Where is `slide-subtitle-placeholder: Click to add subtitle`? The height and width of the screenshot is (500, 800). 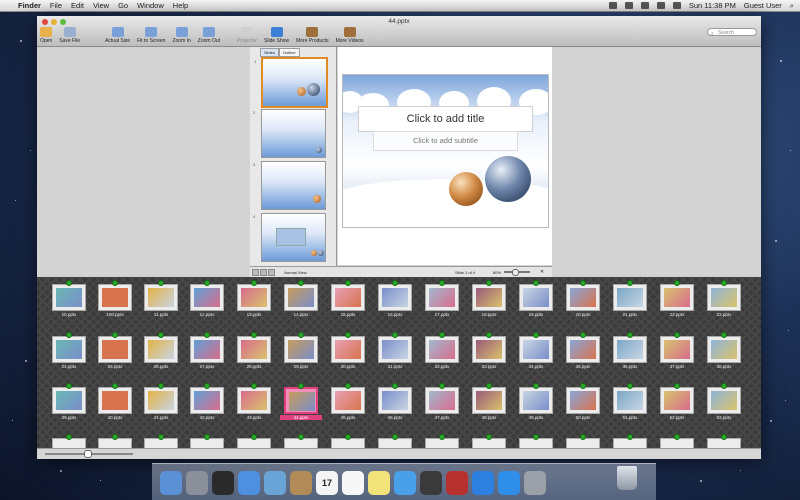 slide-subtitle-placeholder: Click to add subtitle is located at coordinates (445, 141).